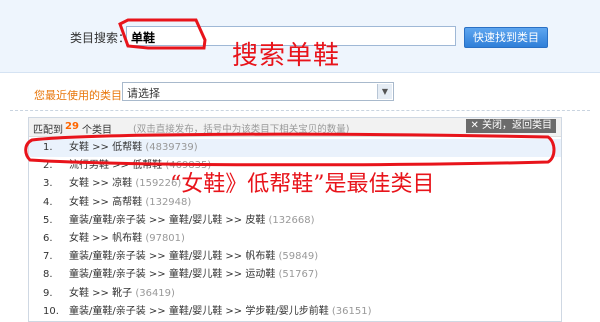 The image size is (600, 322). I want to click on category-row-path: 女鞋 >> 靴子, so click(101, 293).